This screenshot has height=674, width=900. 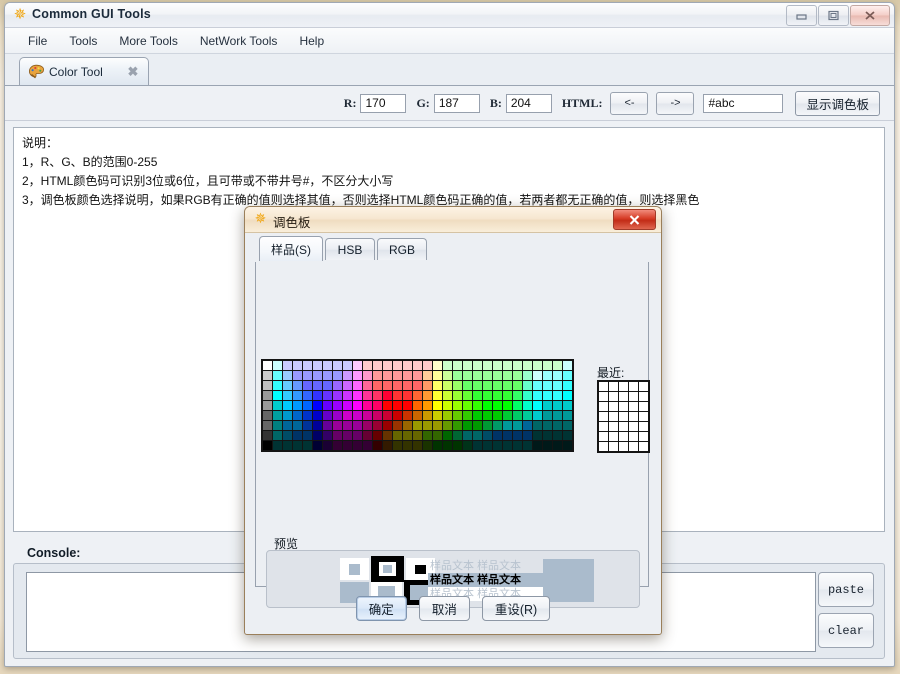 What do you see at coordinates (634, 219) in the screenshot?
I see `dialog-close-button` at bounding box center [634, 219].